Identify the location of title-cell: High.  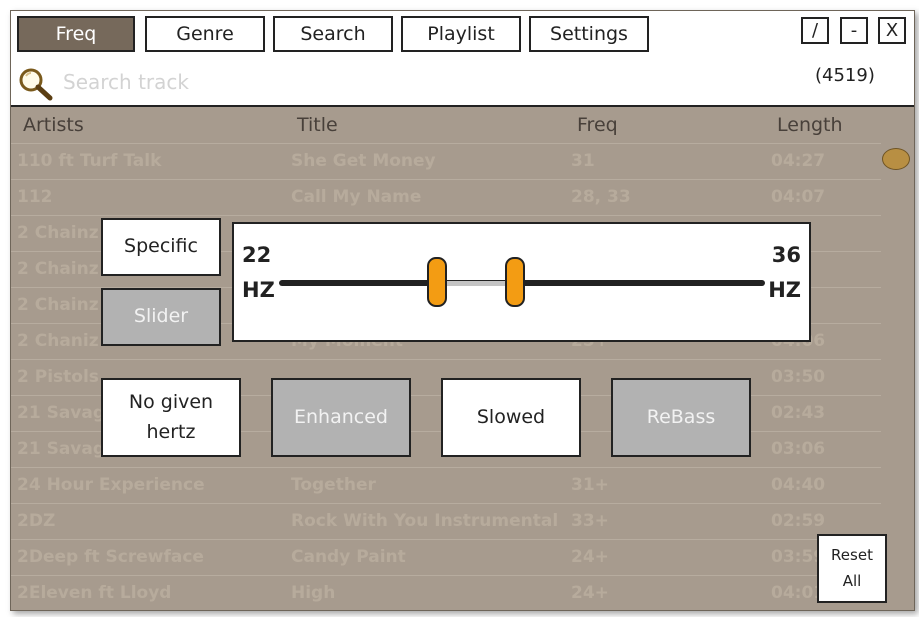
(313, 593).